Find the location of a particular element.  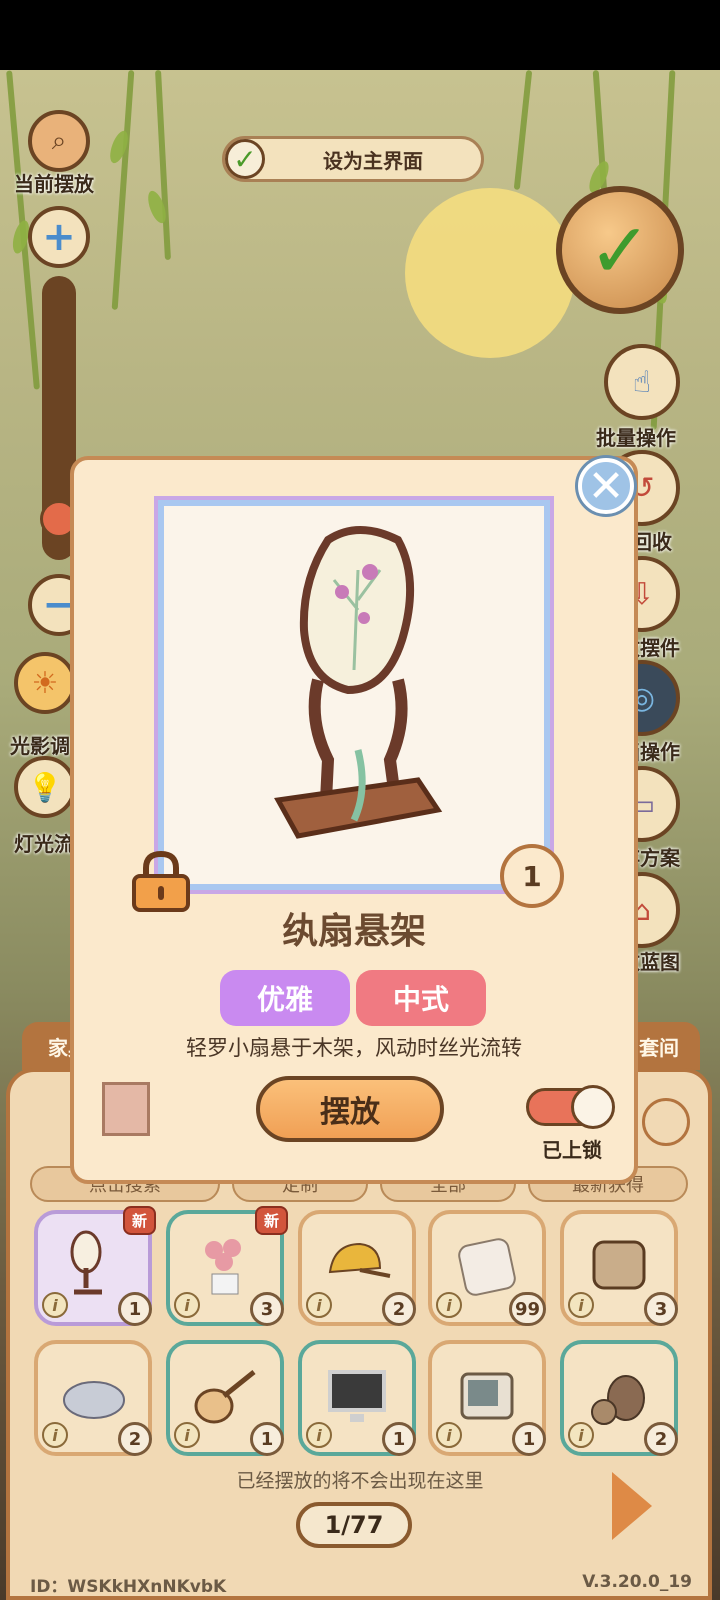

current-placement-button: ⌕ is located at coordinates (59, 141).